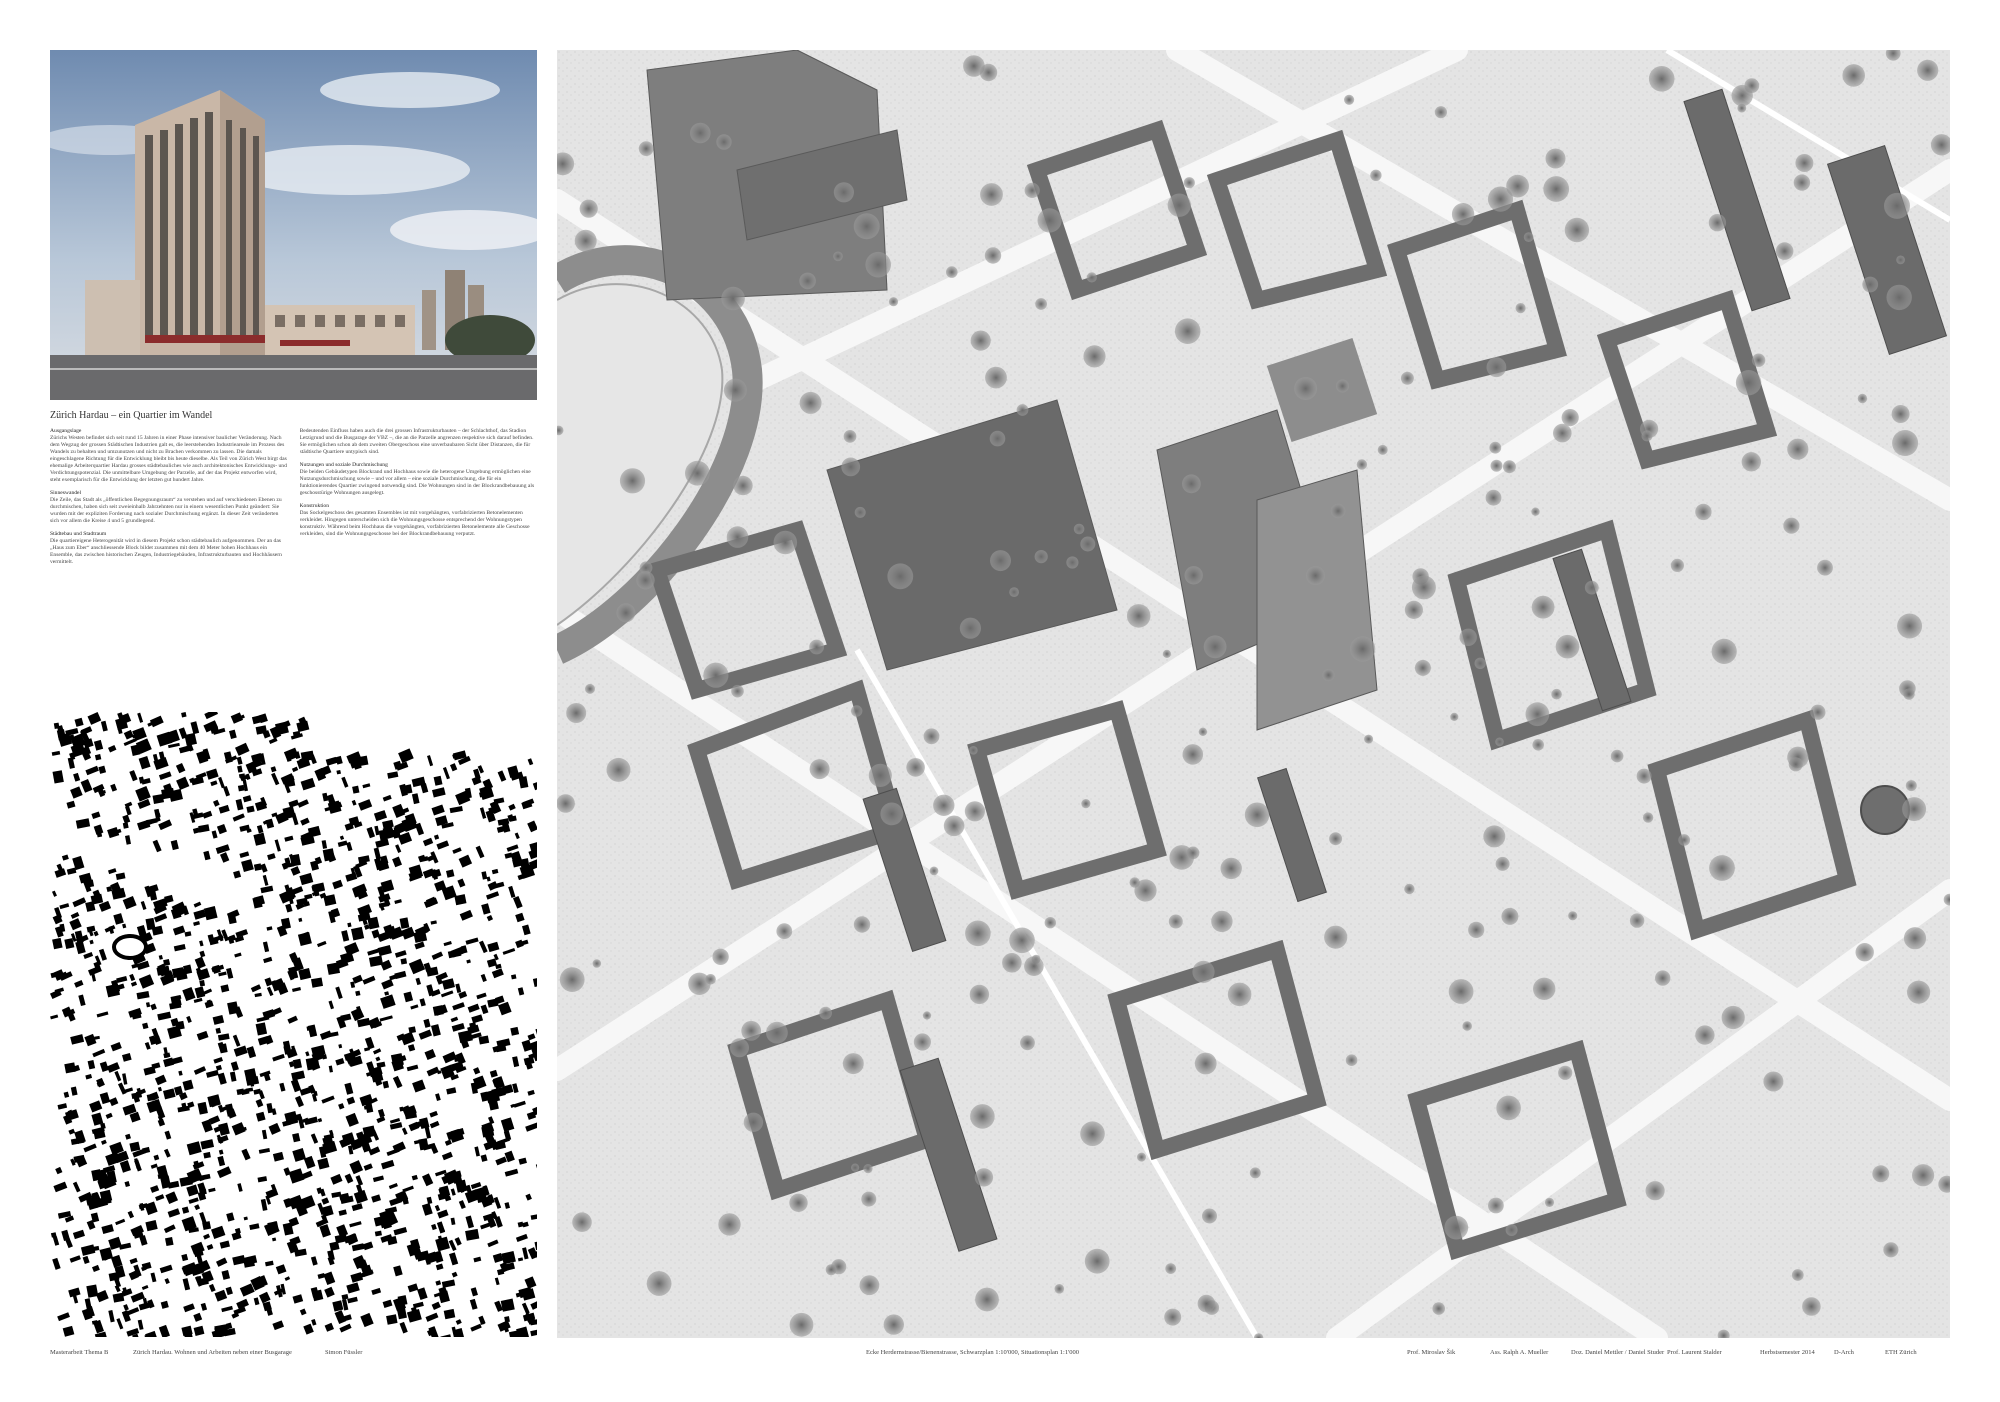 The width and height of the screenshot is (2000, 1402). Describe the element at coordinates (66, 431) in the screenshot. I see `heading-ausgangslage: Ausgangslage` at that location.